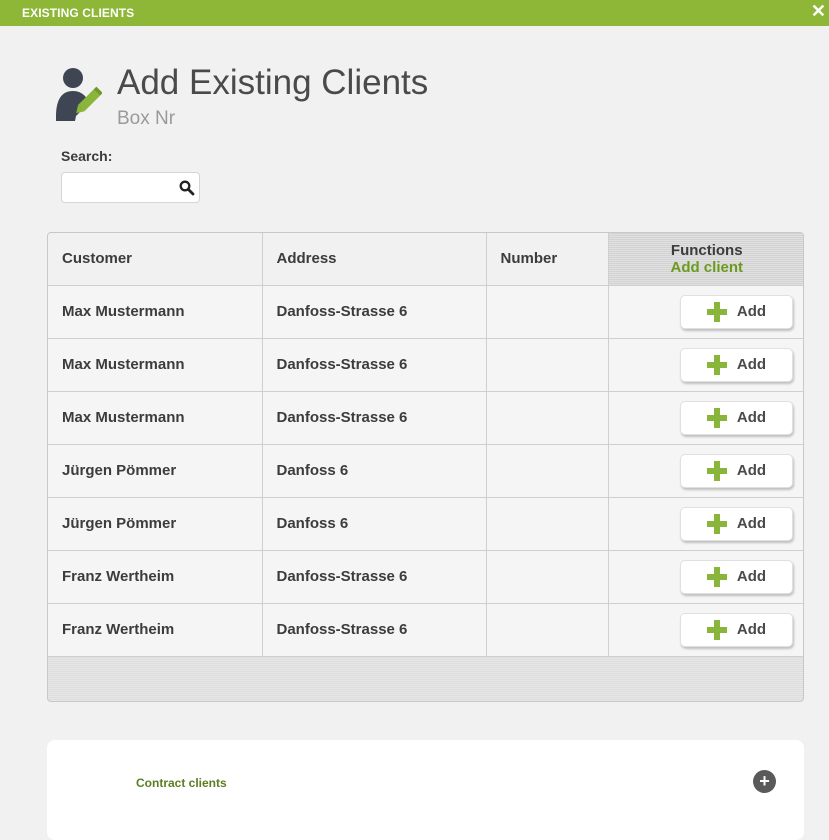  I want to click on contract-clients-label: Contract clients, so click(181, 783).